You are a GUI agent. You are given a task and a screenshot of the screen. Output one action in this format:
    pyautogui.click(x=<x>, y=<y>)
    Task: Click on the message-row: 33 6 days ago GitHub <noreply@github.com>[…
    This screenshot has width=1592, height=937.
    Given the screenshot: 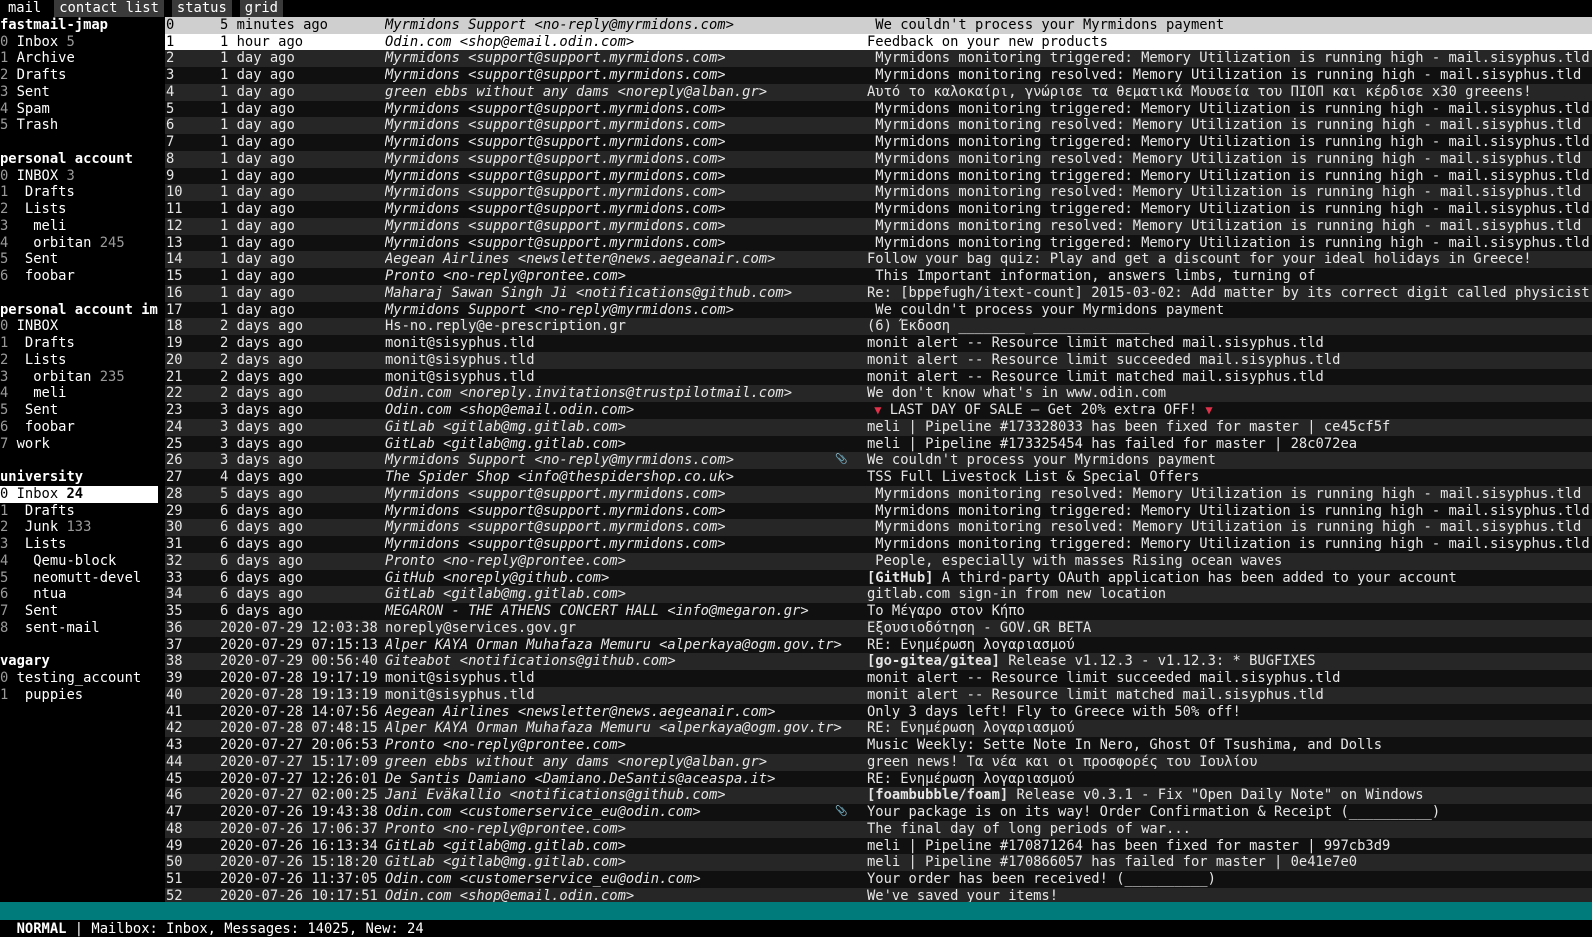 What is the action you would take?
    pyautogui.click(x=878, y=578)
    